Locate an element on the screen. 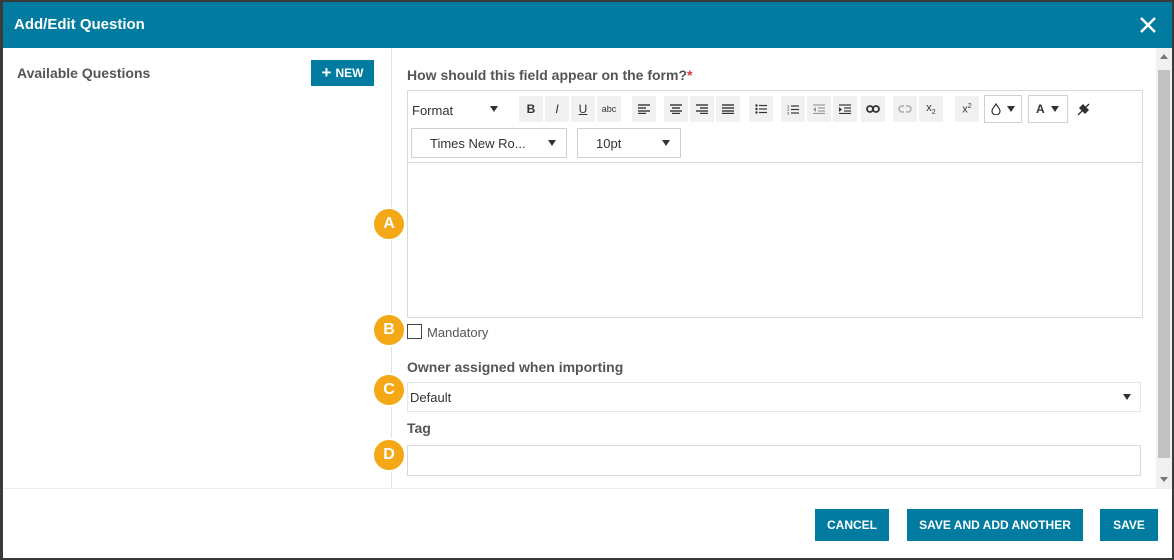  superscript-icon: x2 is located at coordinates (967, 109).